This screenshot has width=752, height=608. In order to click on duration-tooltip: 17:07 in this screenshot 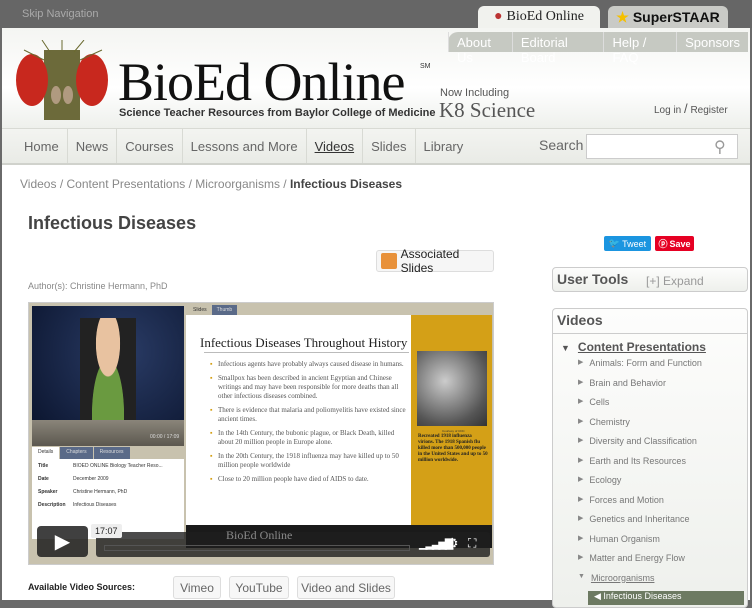, I will do `click(106, 531)`.